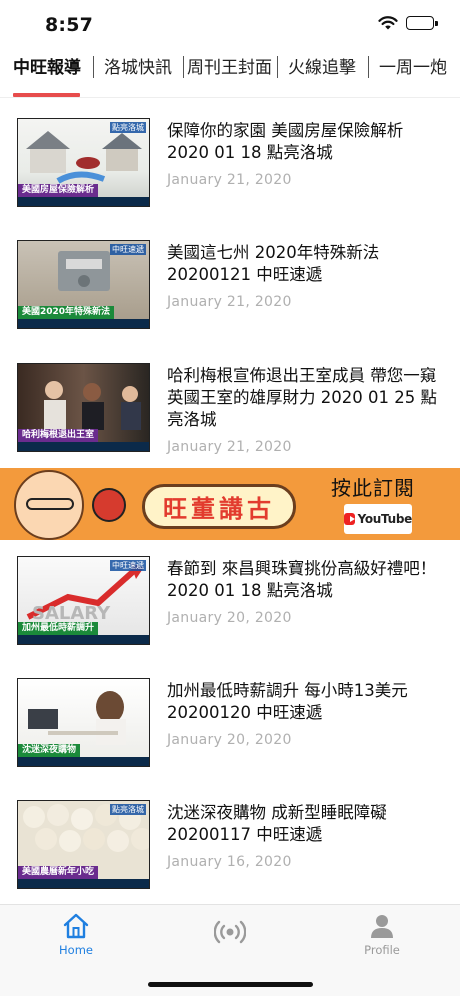  I want to click on ad-title: 旺董講古, so click(219, 506).